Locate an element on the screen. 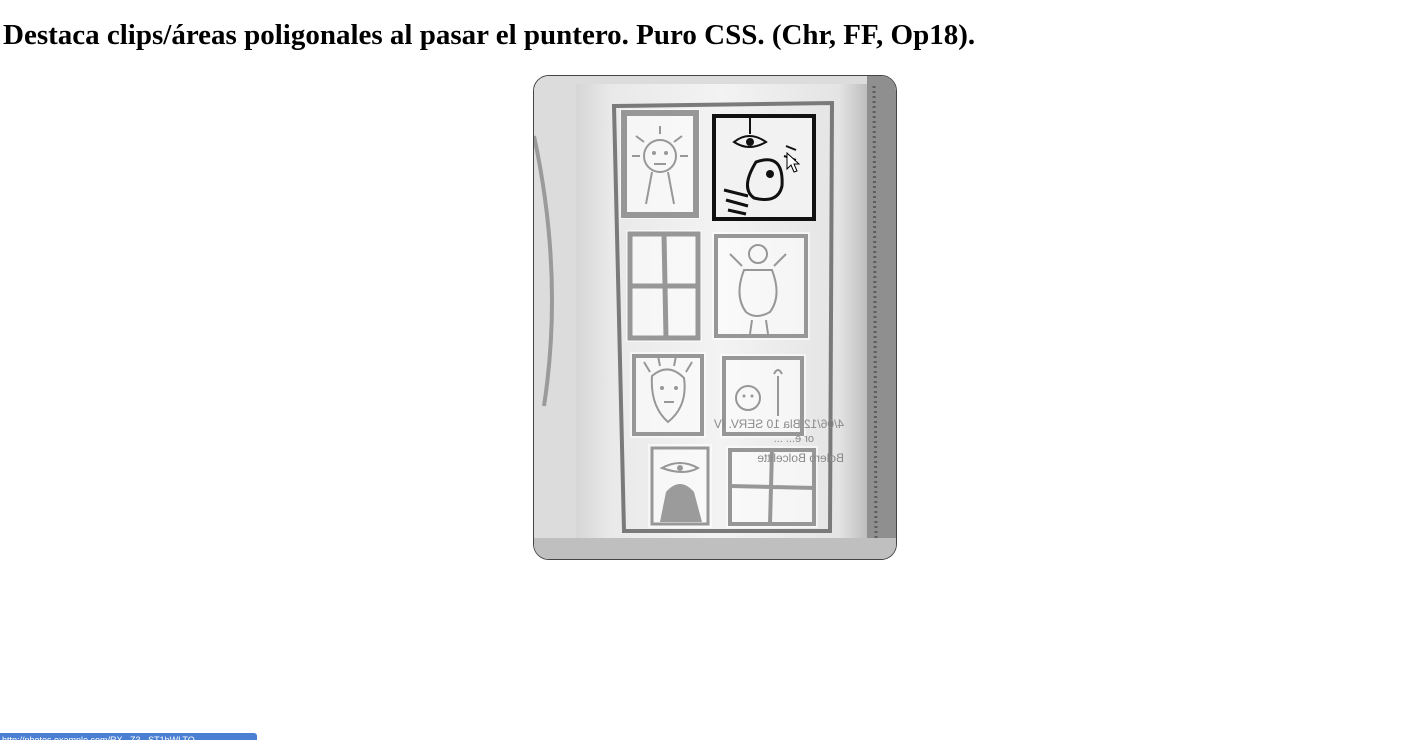 The height and width of the screenshot is (740, 1419). book-spine is located at coordinates (881, 317).